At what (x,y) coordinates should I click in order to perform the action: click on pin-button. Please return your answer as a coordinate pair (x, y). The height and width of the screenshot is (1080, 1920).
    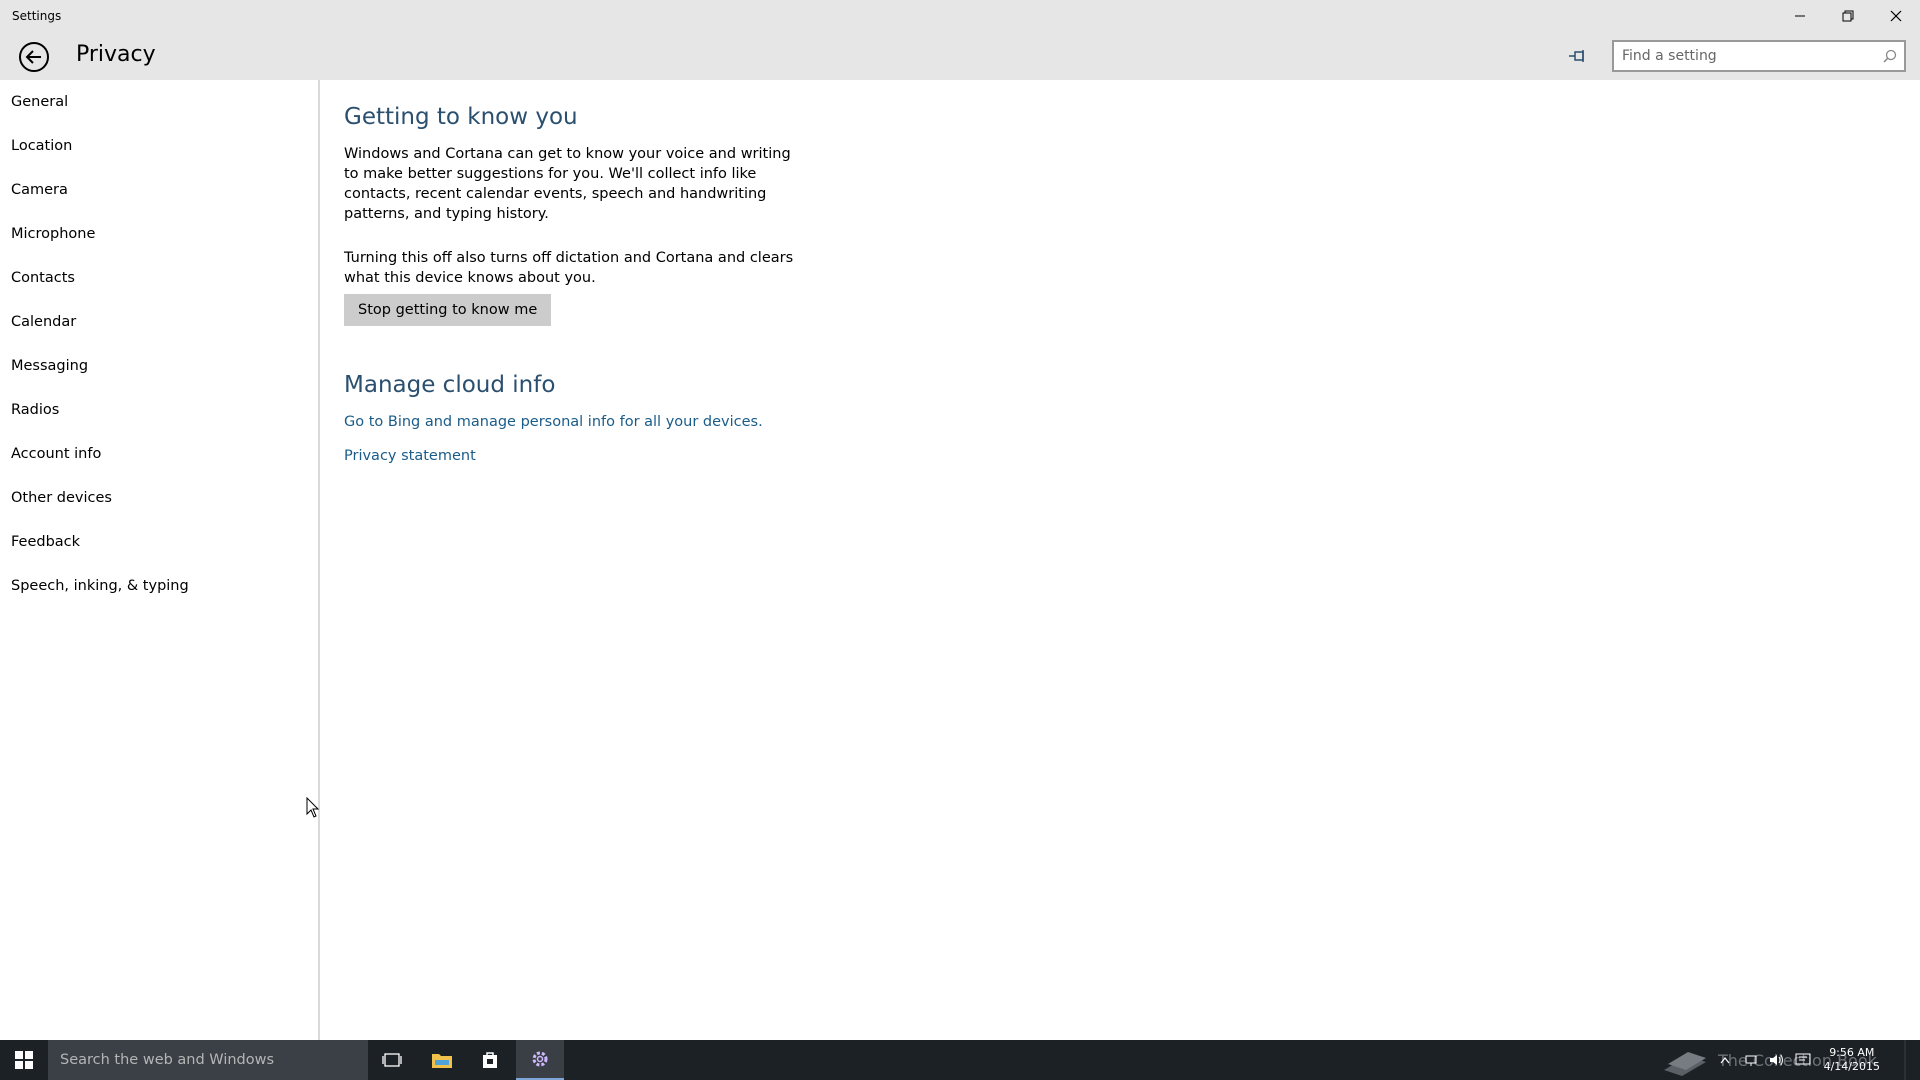
    Looking at the image, I should click on (1578, 56).